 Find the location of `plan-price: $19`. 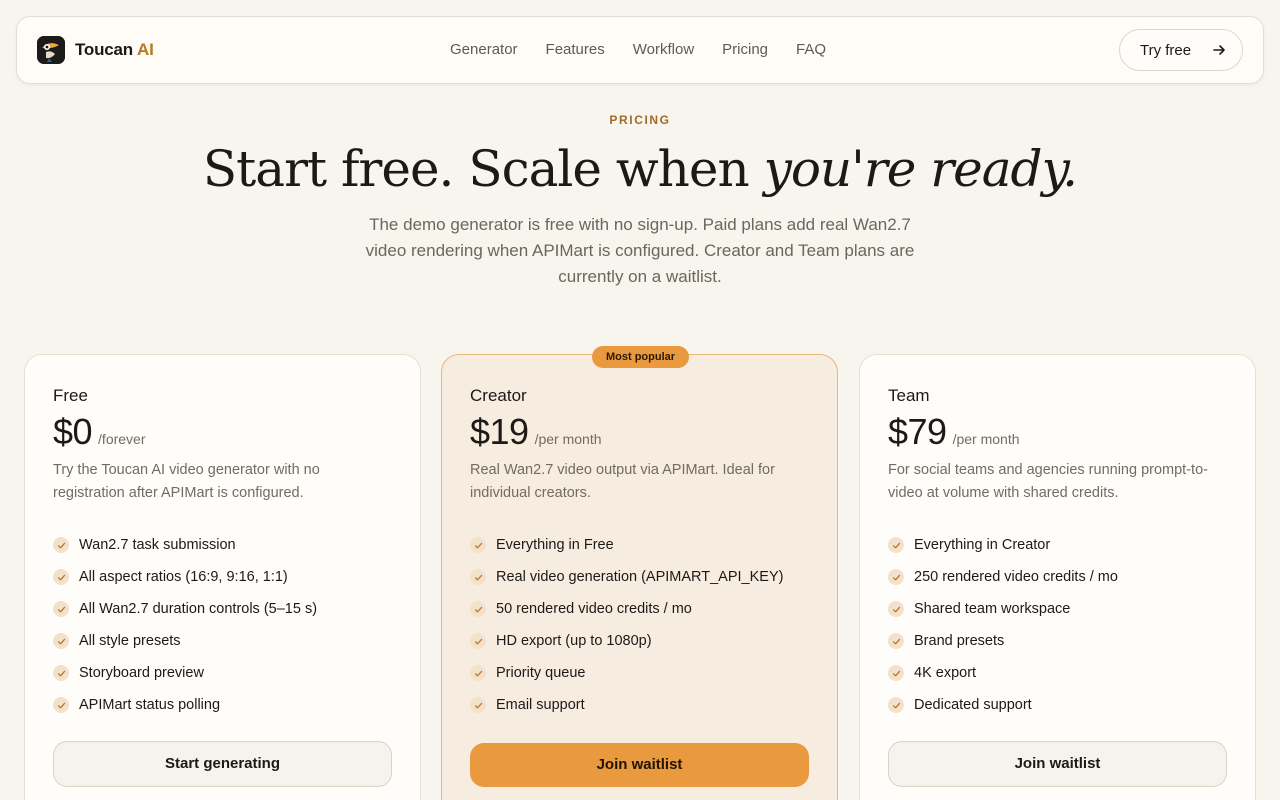

plan-price: $19 is located at coordinates (499, 431).